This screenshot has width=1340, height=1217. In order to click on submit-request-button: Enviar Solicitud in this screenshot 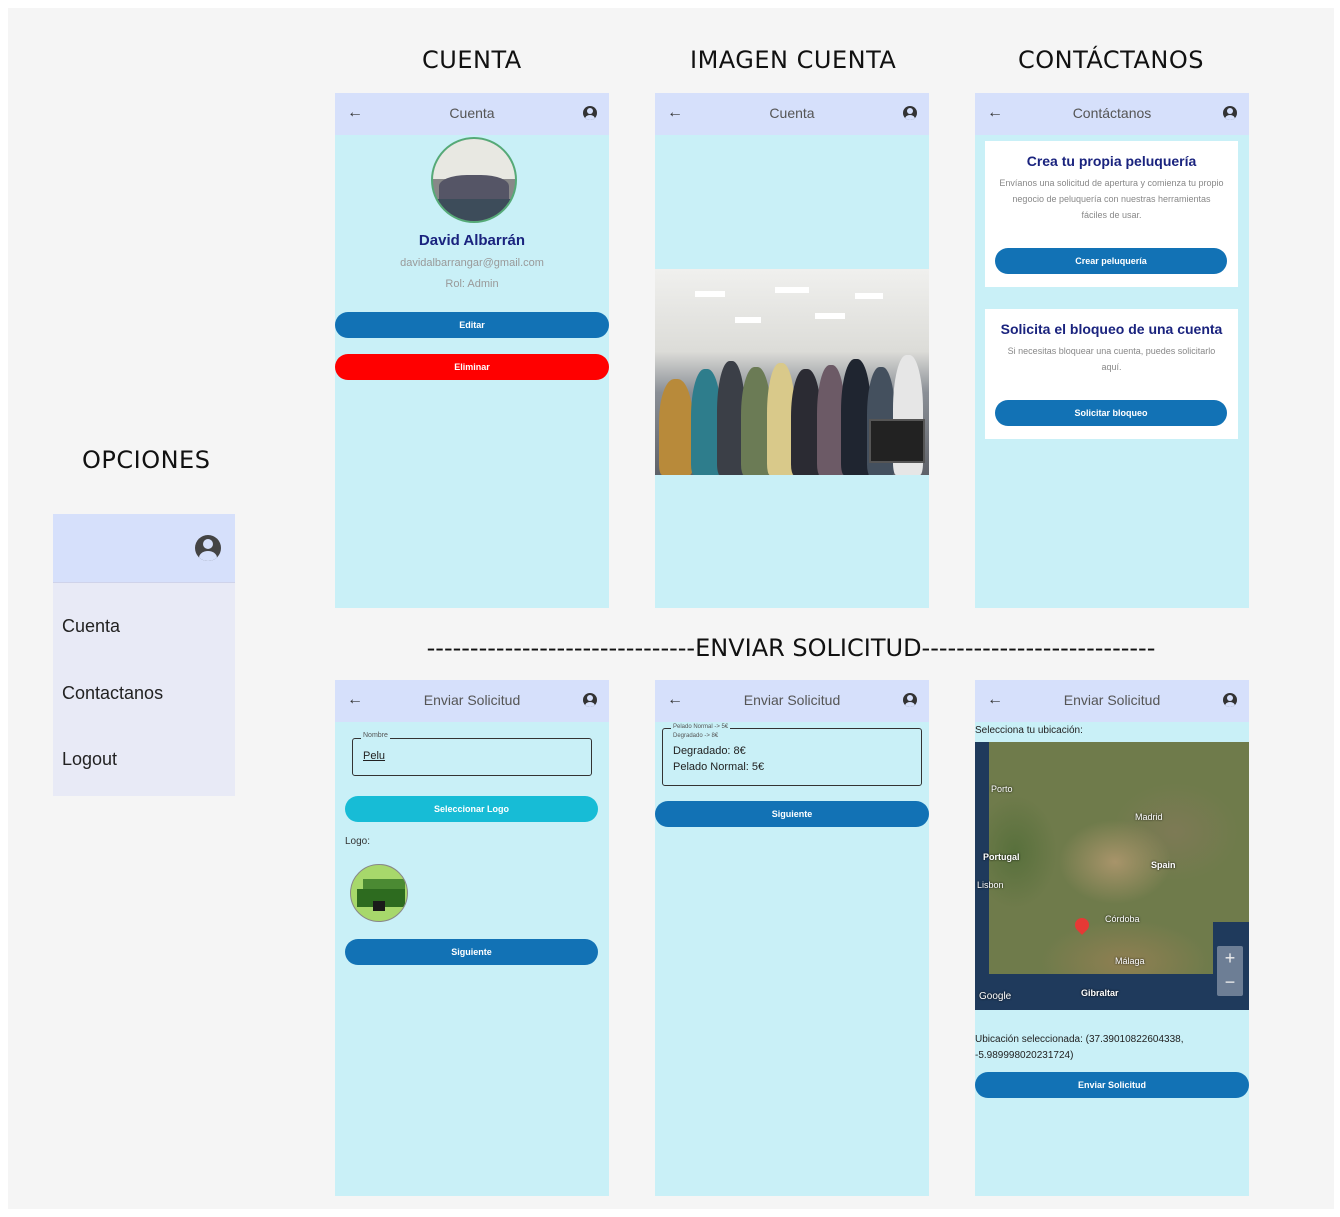, I will do `click(1112, 1085)`.